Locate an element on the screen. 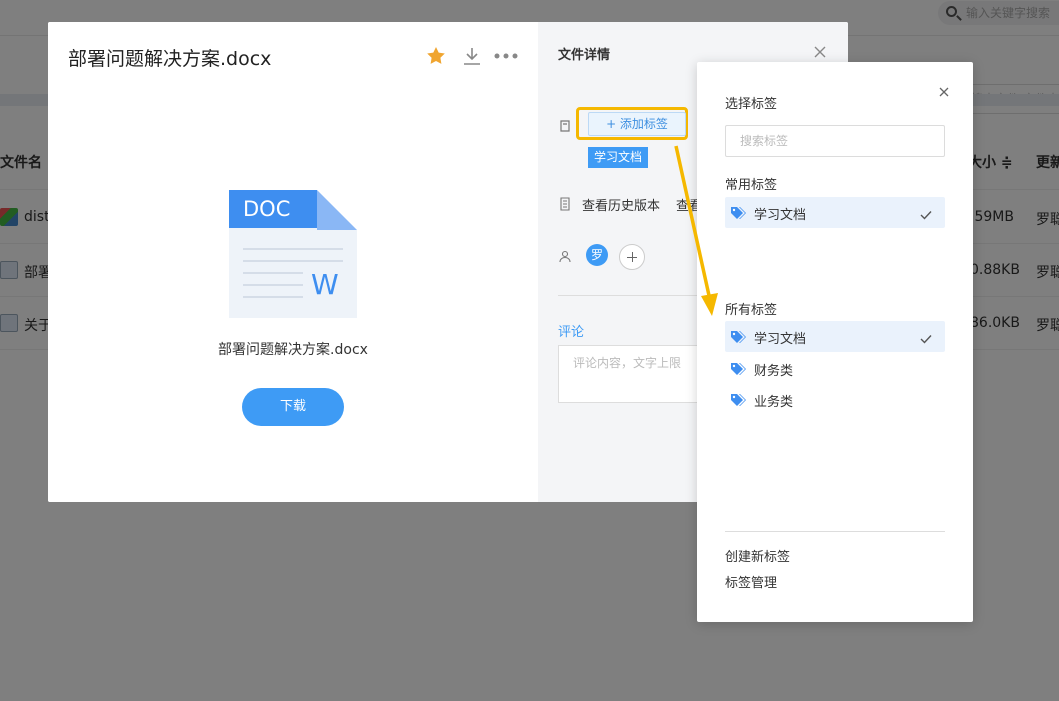 This screenshot has width=1059, height=701. common-tags-heading: 常用标签 is located at coordinates (751, 185).